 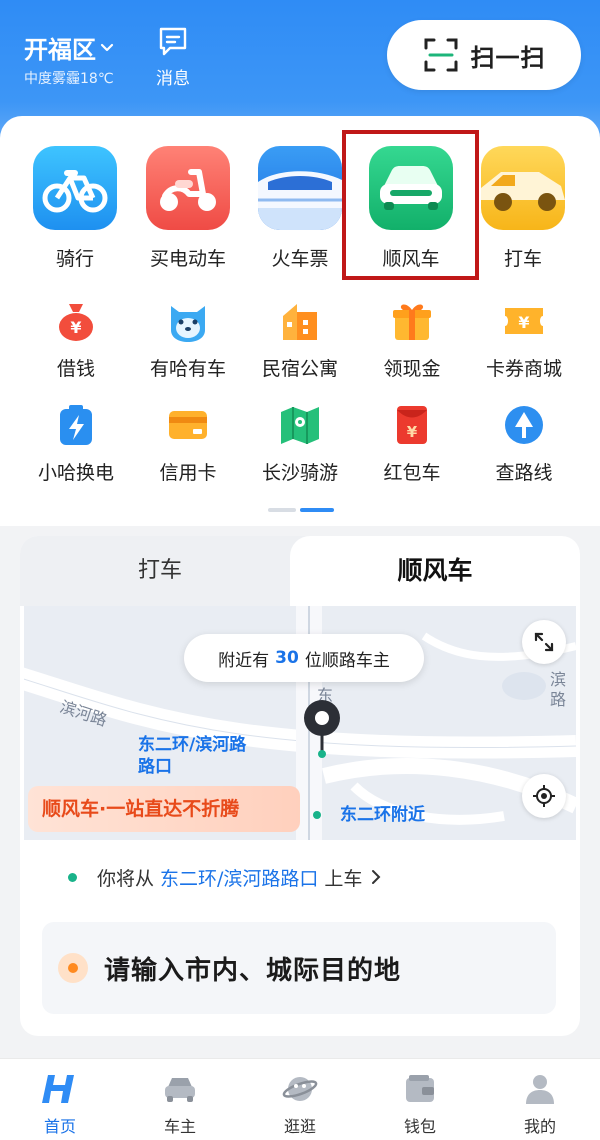 What do you see at coordinates (160, 571) in the screenshot?
I see `tab-taxi: 打车` at bounding box center [160, 571].